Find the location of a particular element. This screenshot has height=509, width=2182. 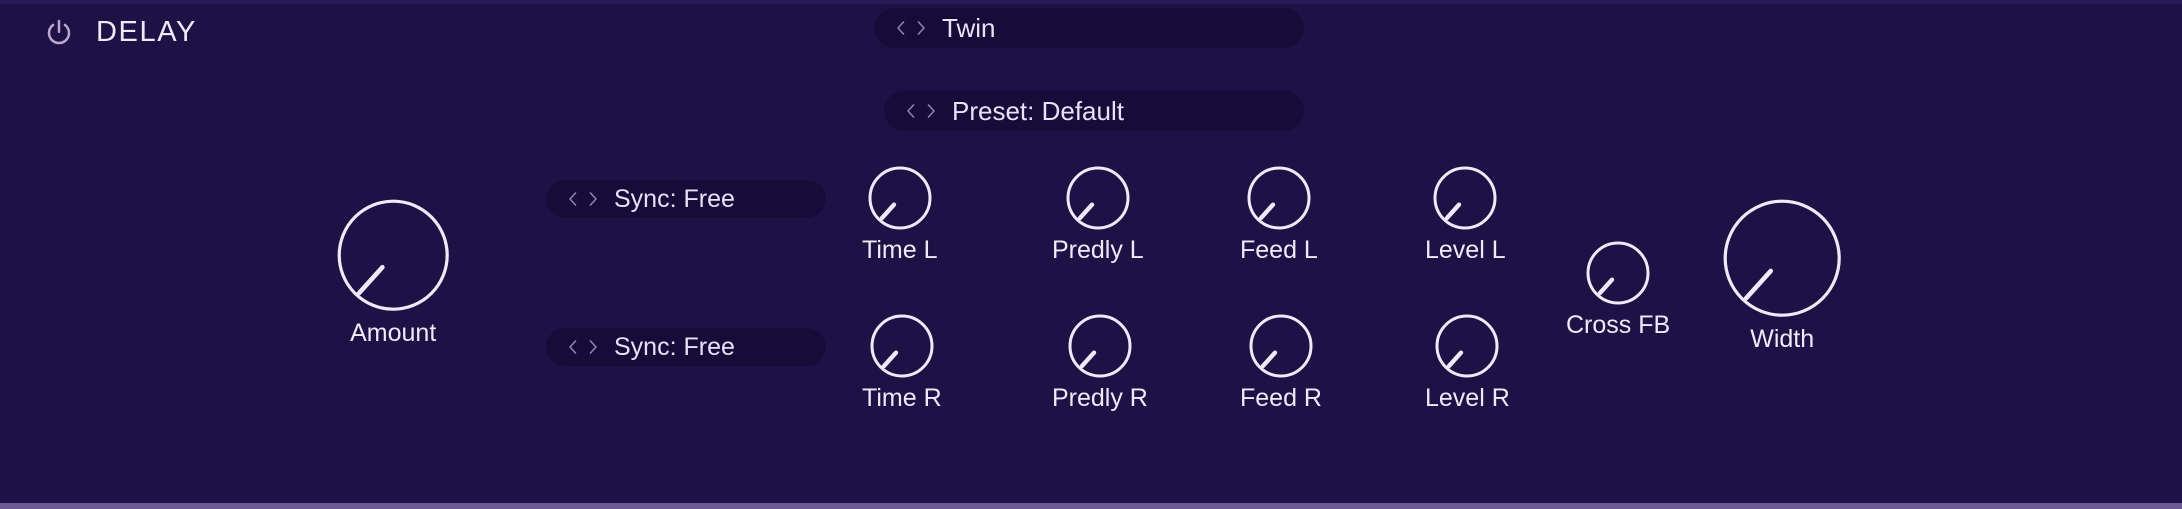

preset-selector: Preset: Default is located at coordinates (1094, 111).